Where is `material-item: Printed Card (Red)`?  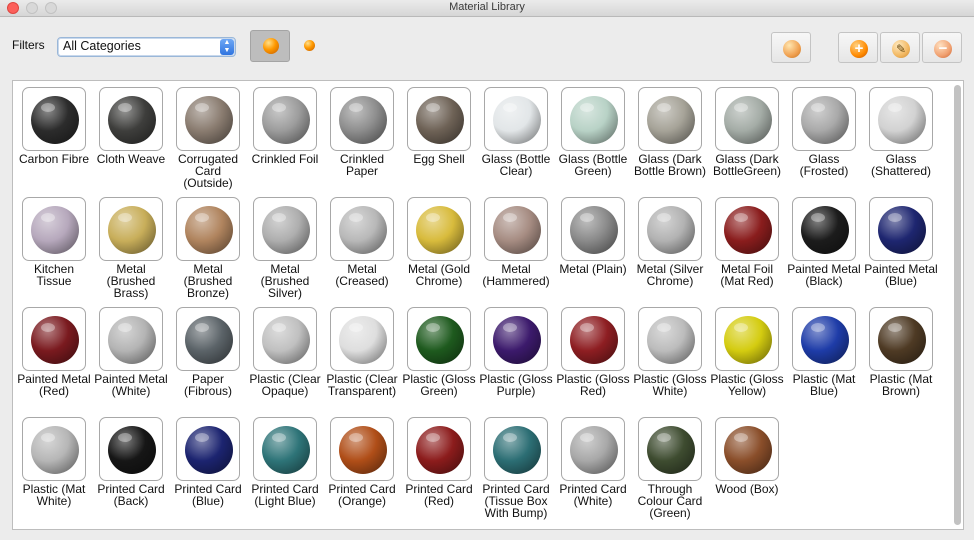 material-item: Printed Card (Red) is located at coordinates (439, 472).